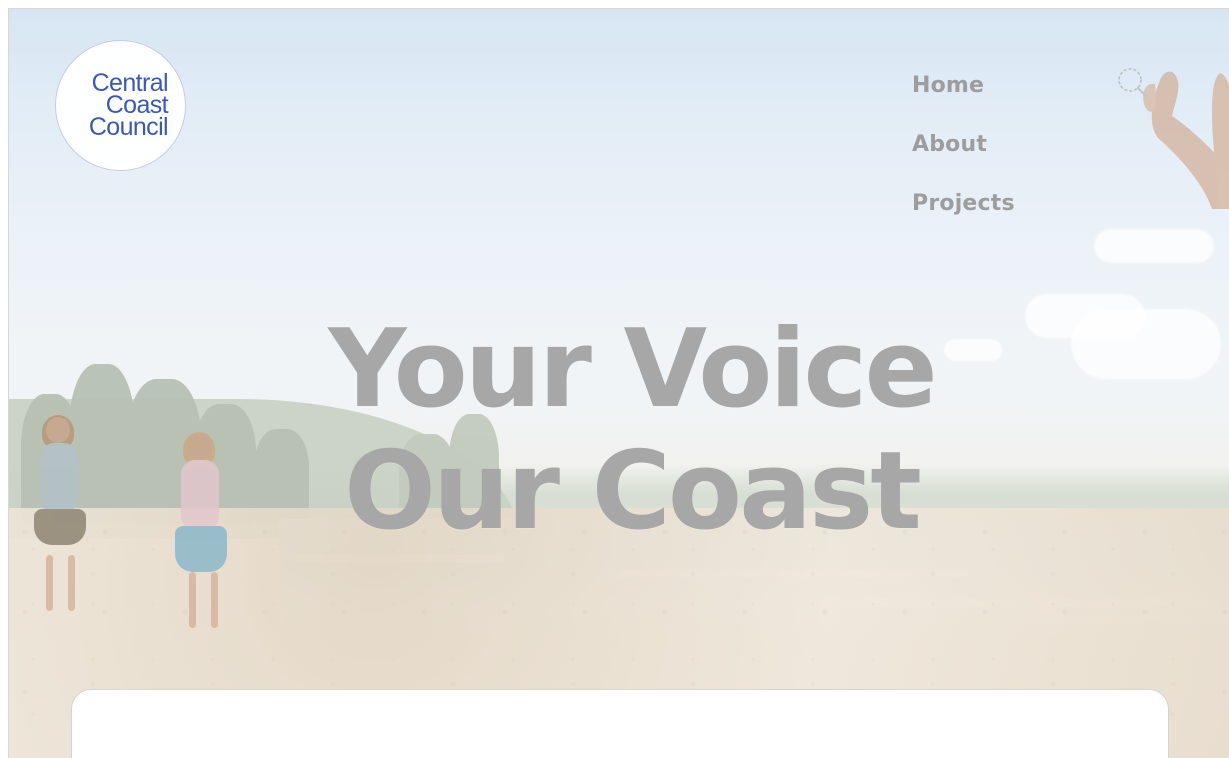  I want to click on beachgoer-left, so click(62, 513).